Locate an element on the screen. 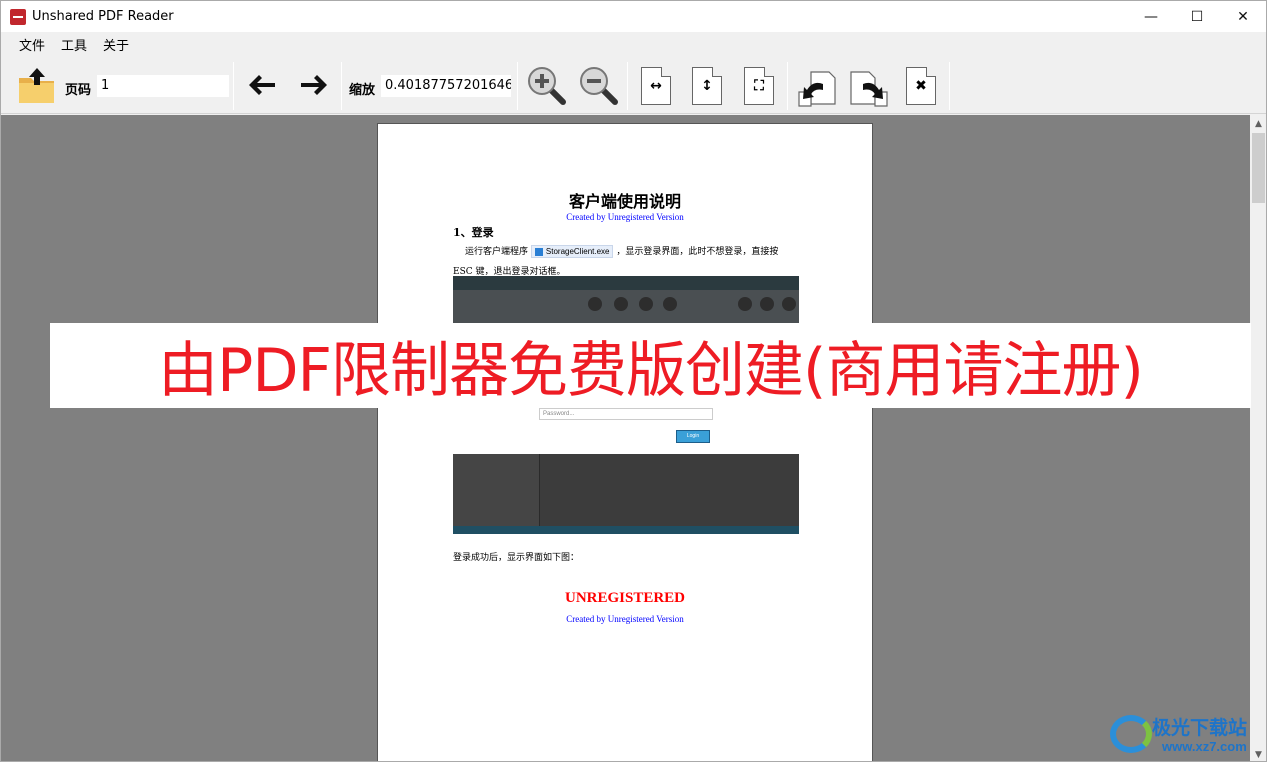 The image size is (1267, 762). zoom-in-icon is located at coordinates (547, 86).